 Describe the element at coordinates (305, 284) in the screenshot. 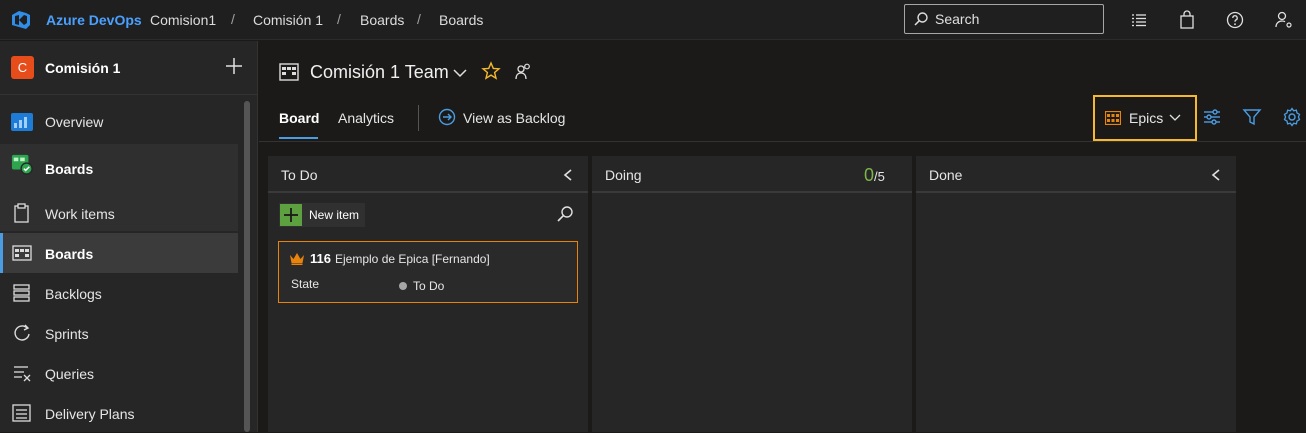

I see `state-field-label: State` at that location.